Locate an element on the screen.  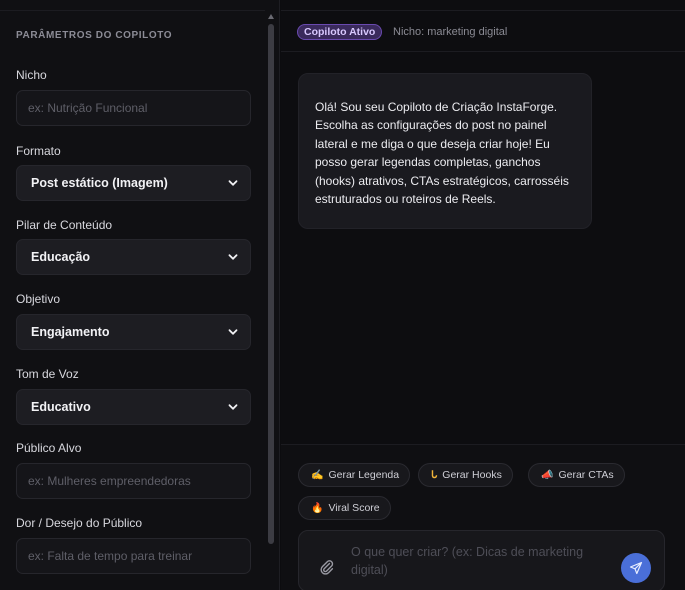
fire-icon: 🔥 is located at coordinates (317, 508).